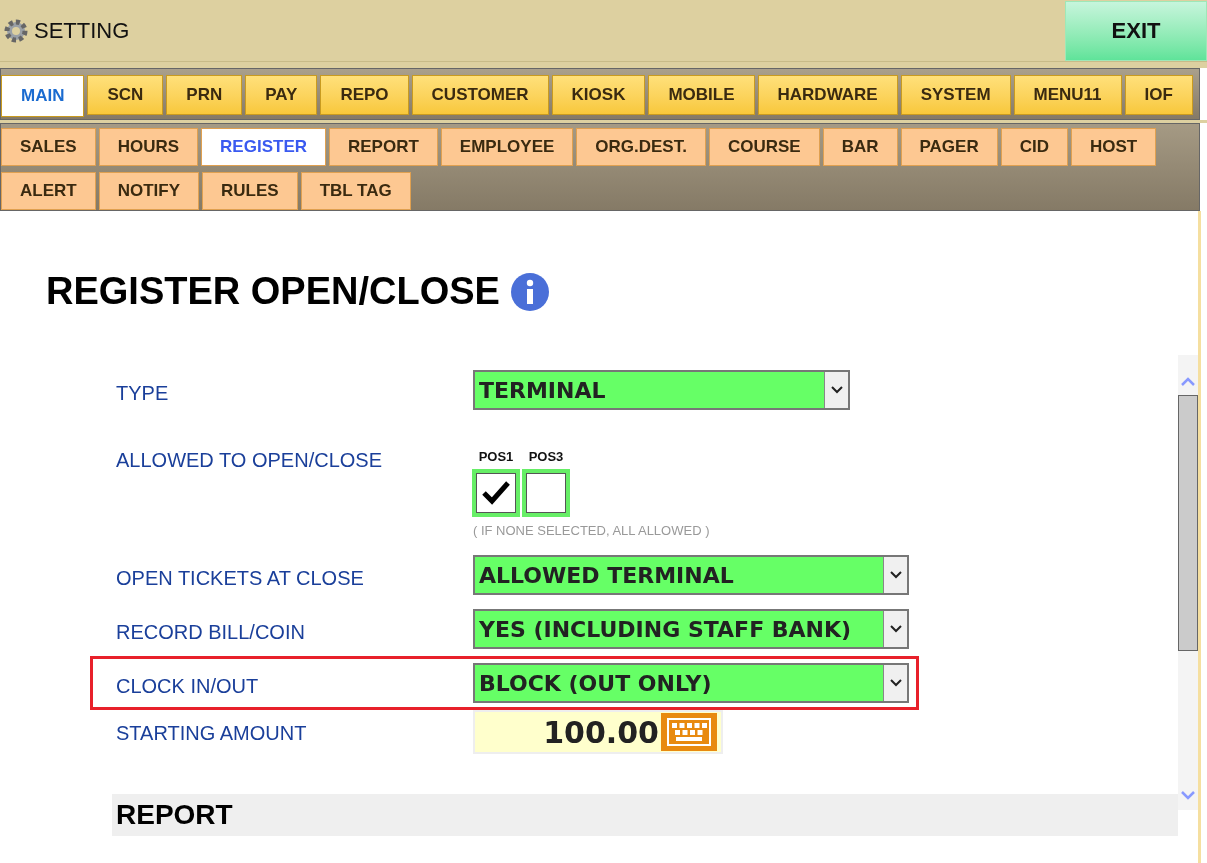 This screenshot has width=1207, height=863. What do you see at coordinates (204, 95) in the screenshot?
I see `main-tab: PRN` at bounding box center [204, 95].